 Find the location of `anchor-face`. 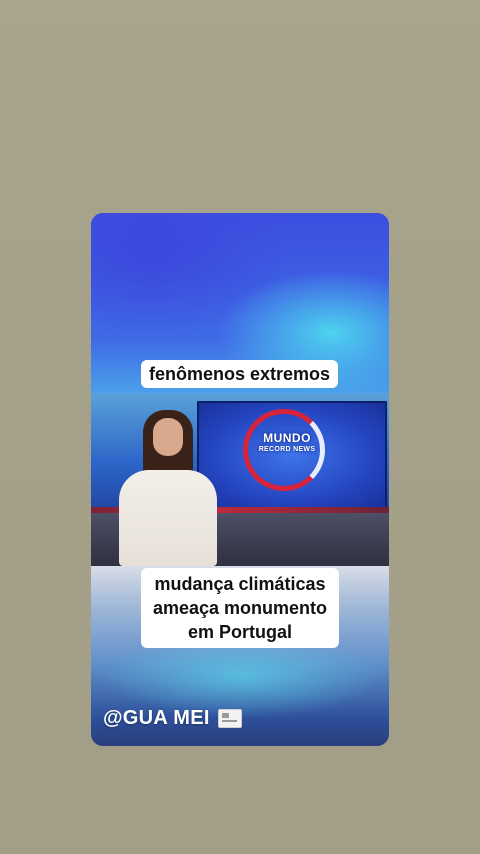

anchor-face is located at coordinates (168, 437).